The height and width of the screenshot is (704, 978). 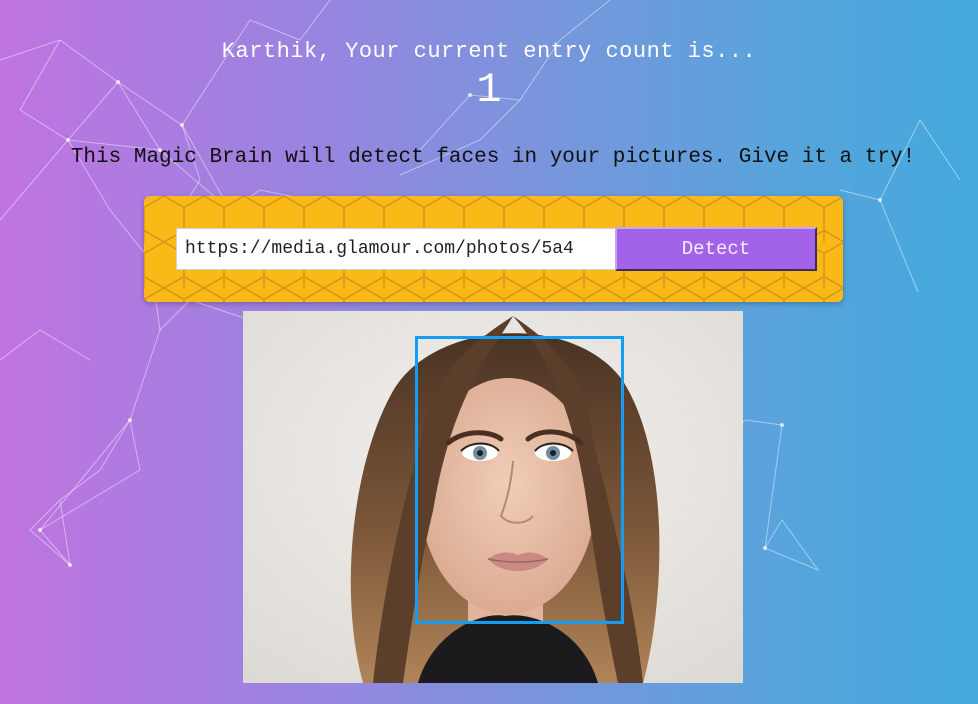 I want to click on image-link-form: Detect, so click(x=493, y=249).